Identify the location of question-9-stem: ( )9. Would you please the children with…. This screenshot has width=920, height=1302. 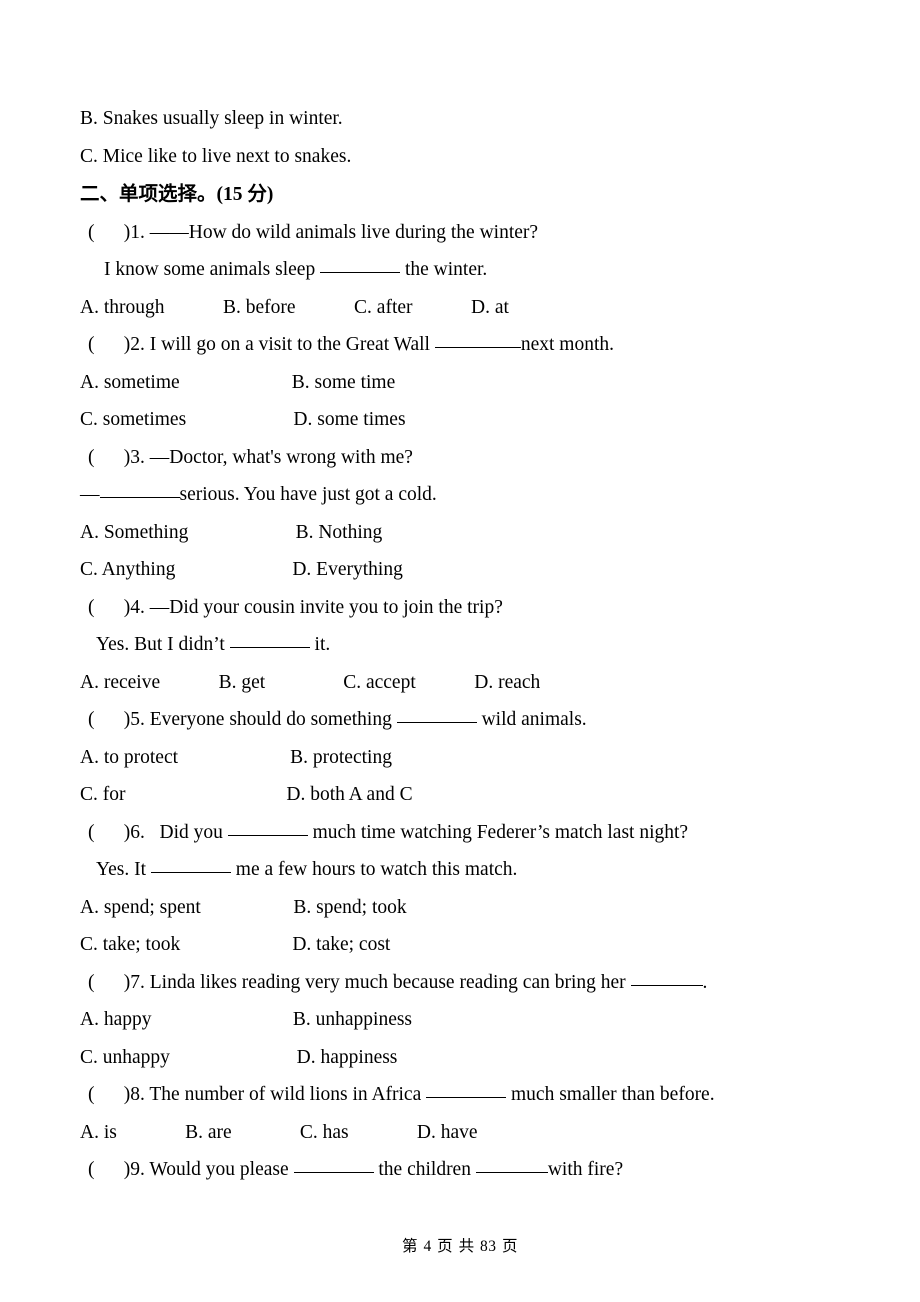
(460, 1170).